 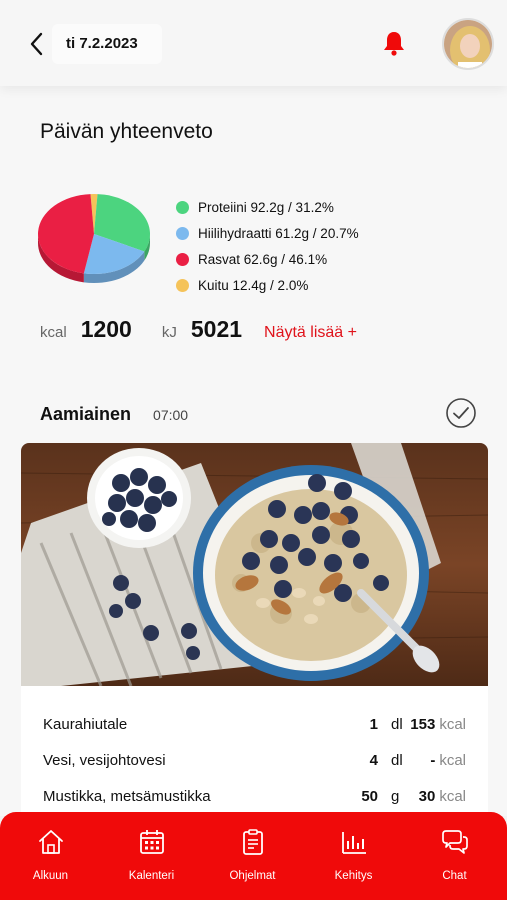 I want to click on legend-item-carbs: Hiilihydraatti 61.2g / 20.7%, so click(x=267, y=233).